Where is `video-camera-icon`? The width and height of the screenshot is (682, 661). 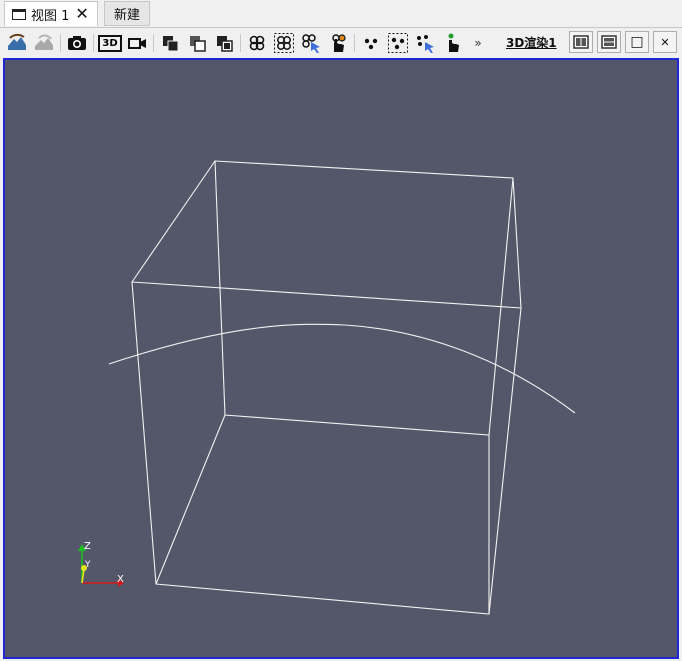 video-camera-icon is located at coordinates (137, 43).